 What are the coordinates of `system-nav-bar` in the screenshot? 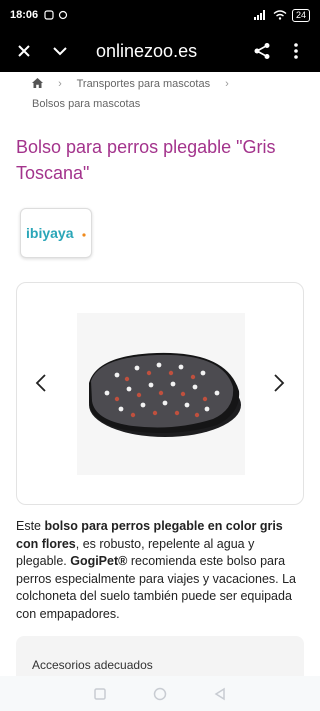 It's located at (160, 693).